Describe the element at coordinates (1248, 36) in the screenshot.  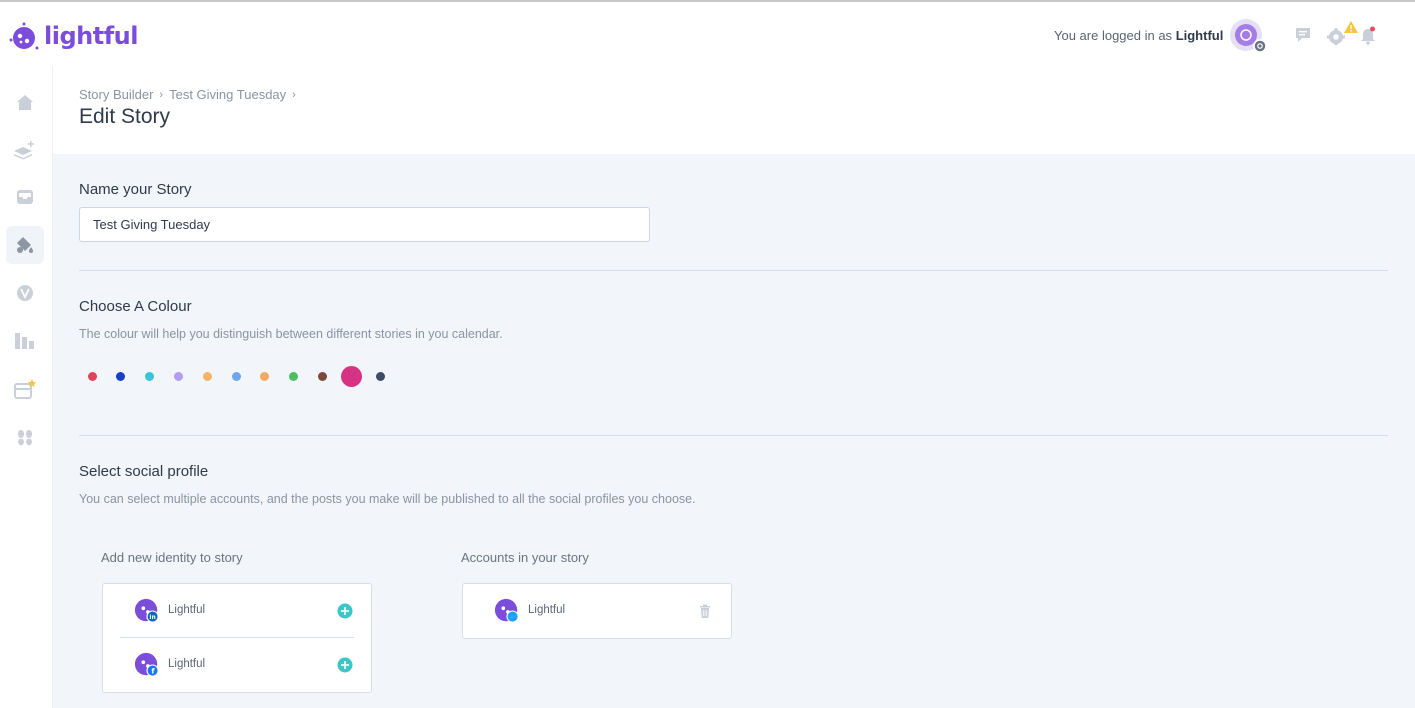
I see `user-avatar` at that location.